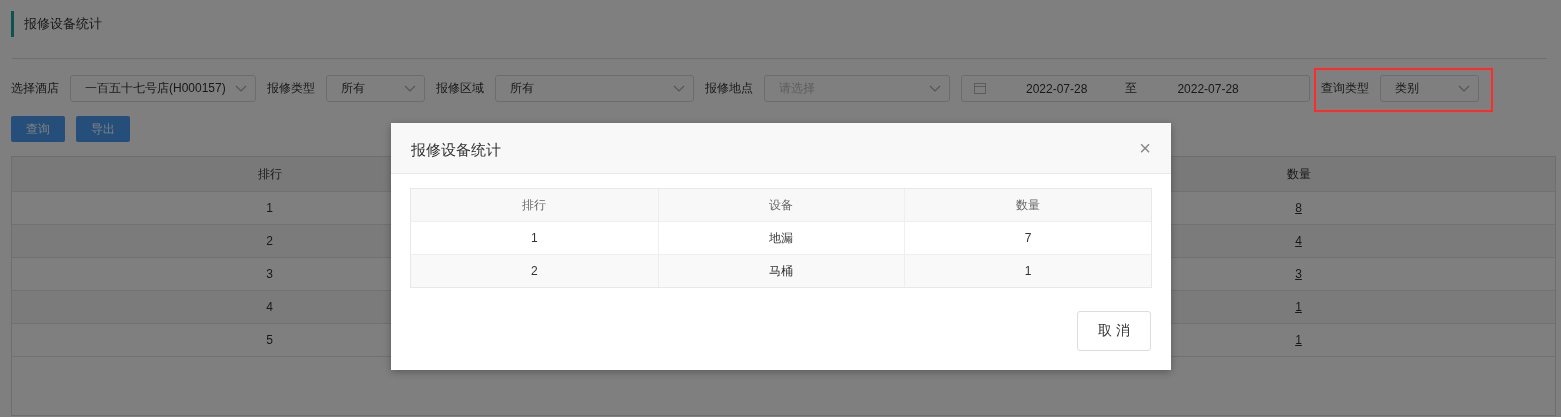  Describe the element at coordinates (269, 307) in the screenshot. I see `table-cell-text: 4` at that location.